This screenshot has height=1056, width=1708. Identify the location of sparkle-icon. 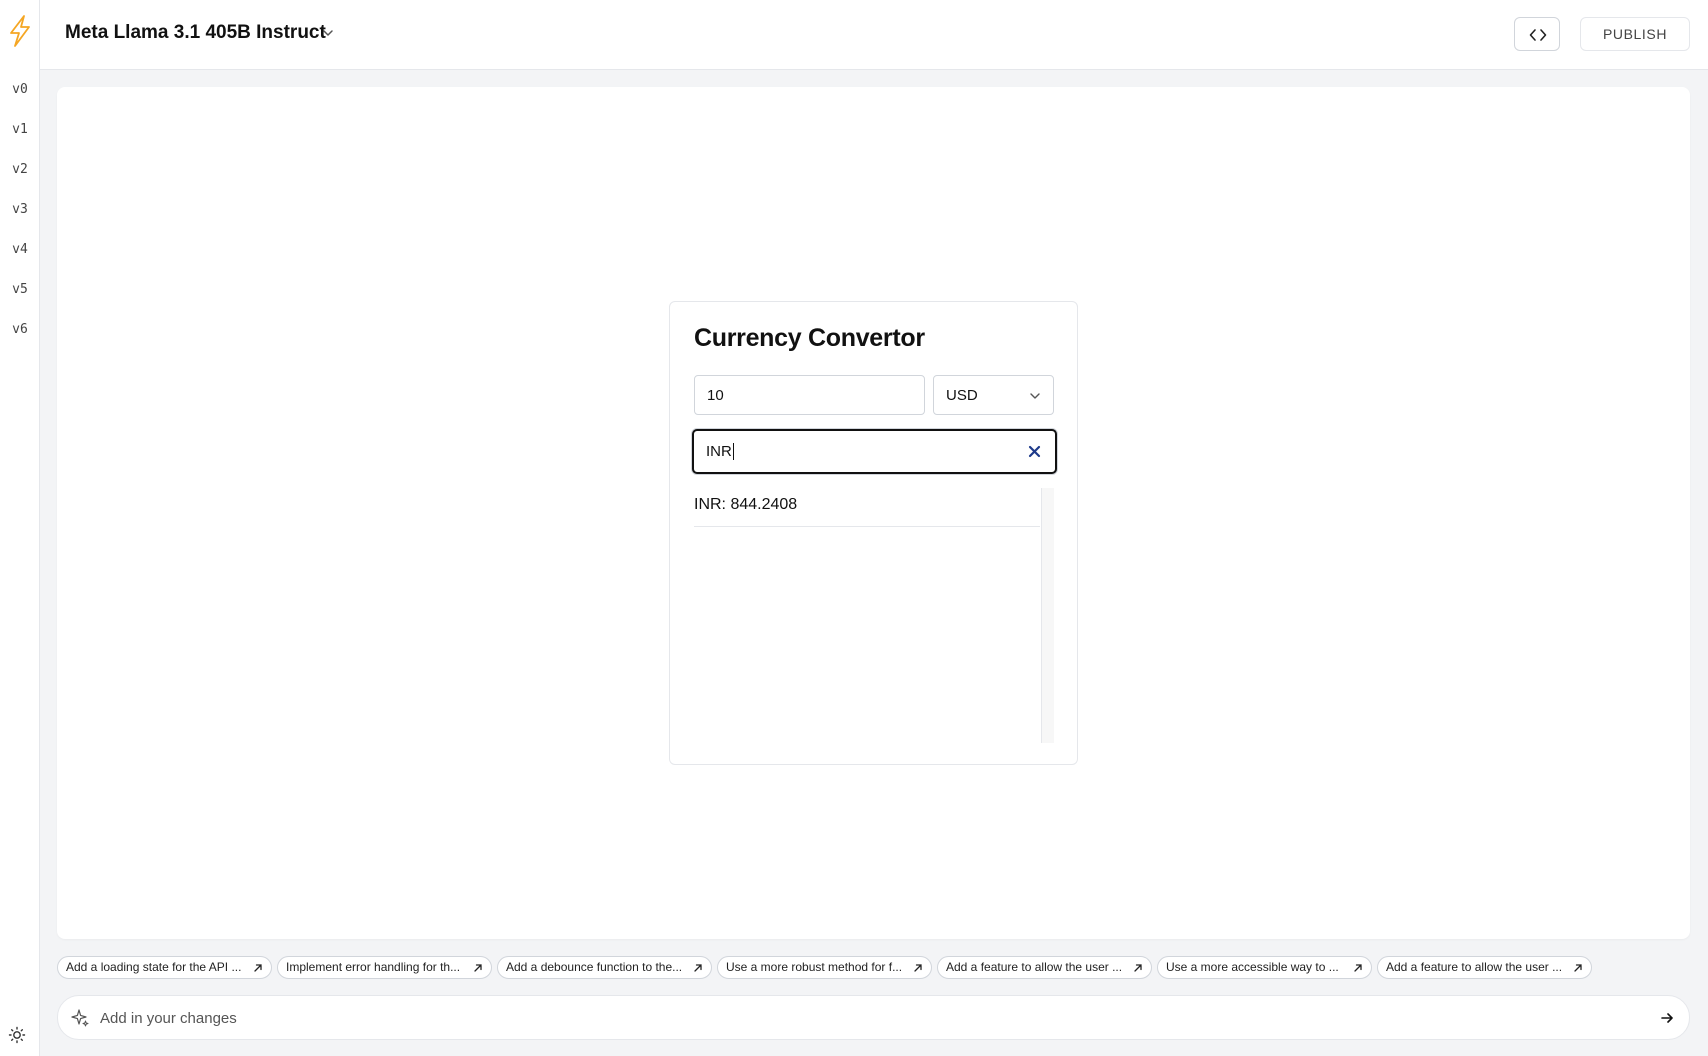
(80, 1018).